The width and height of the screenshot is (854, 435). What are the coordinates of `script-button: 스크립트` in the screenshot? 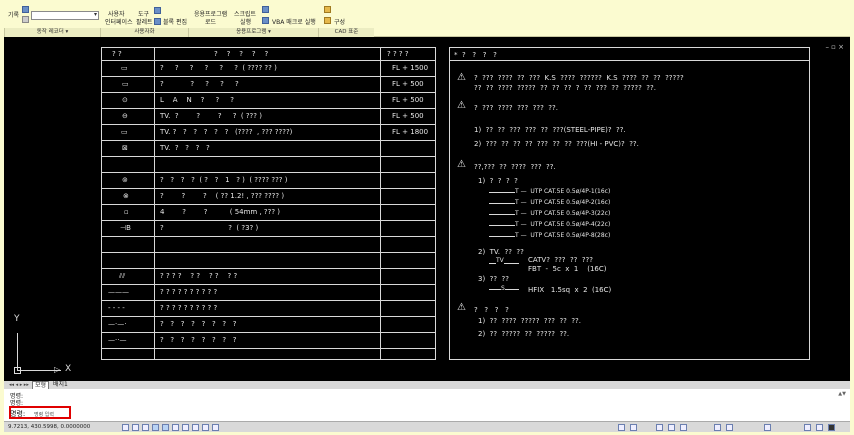 It's located at (245, 14).